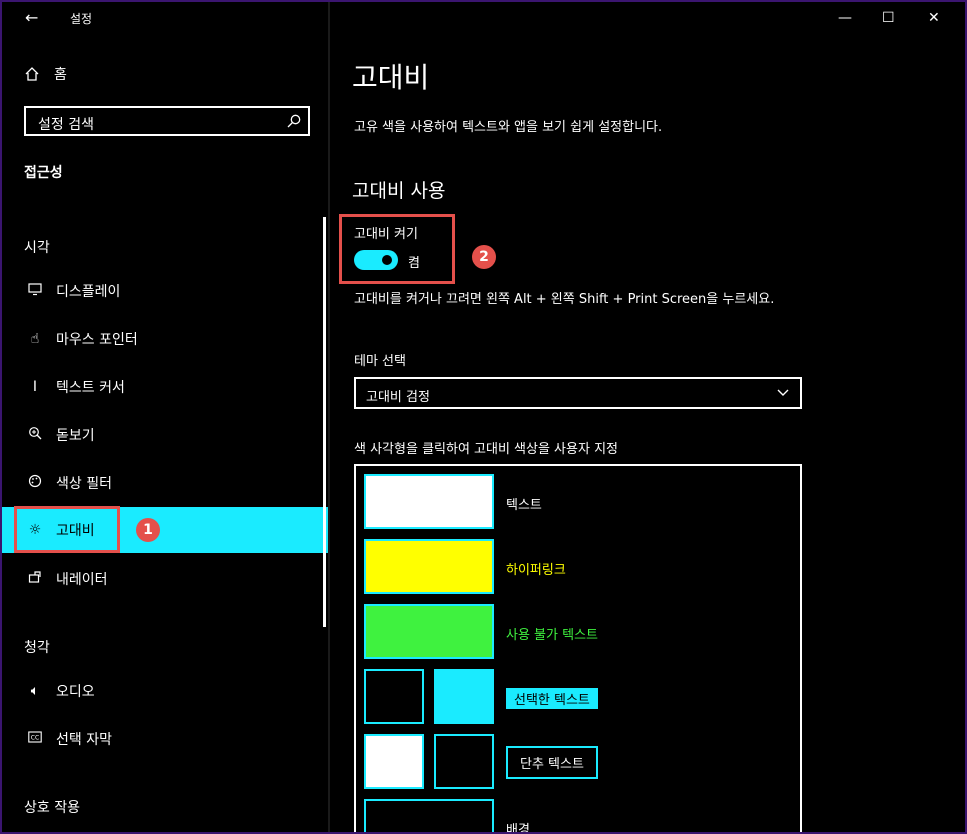 Image resolution: width=967 pixels, height=834 pixels. Describe the element at coordinates (88, 292) in the screenshot. I see `sidebar-item-label: 디스플레이` at that location.